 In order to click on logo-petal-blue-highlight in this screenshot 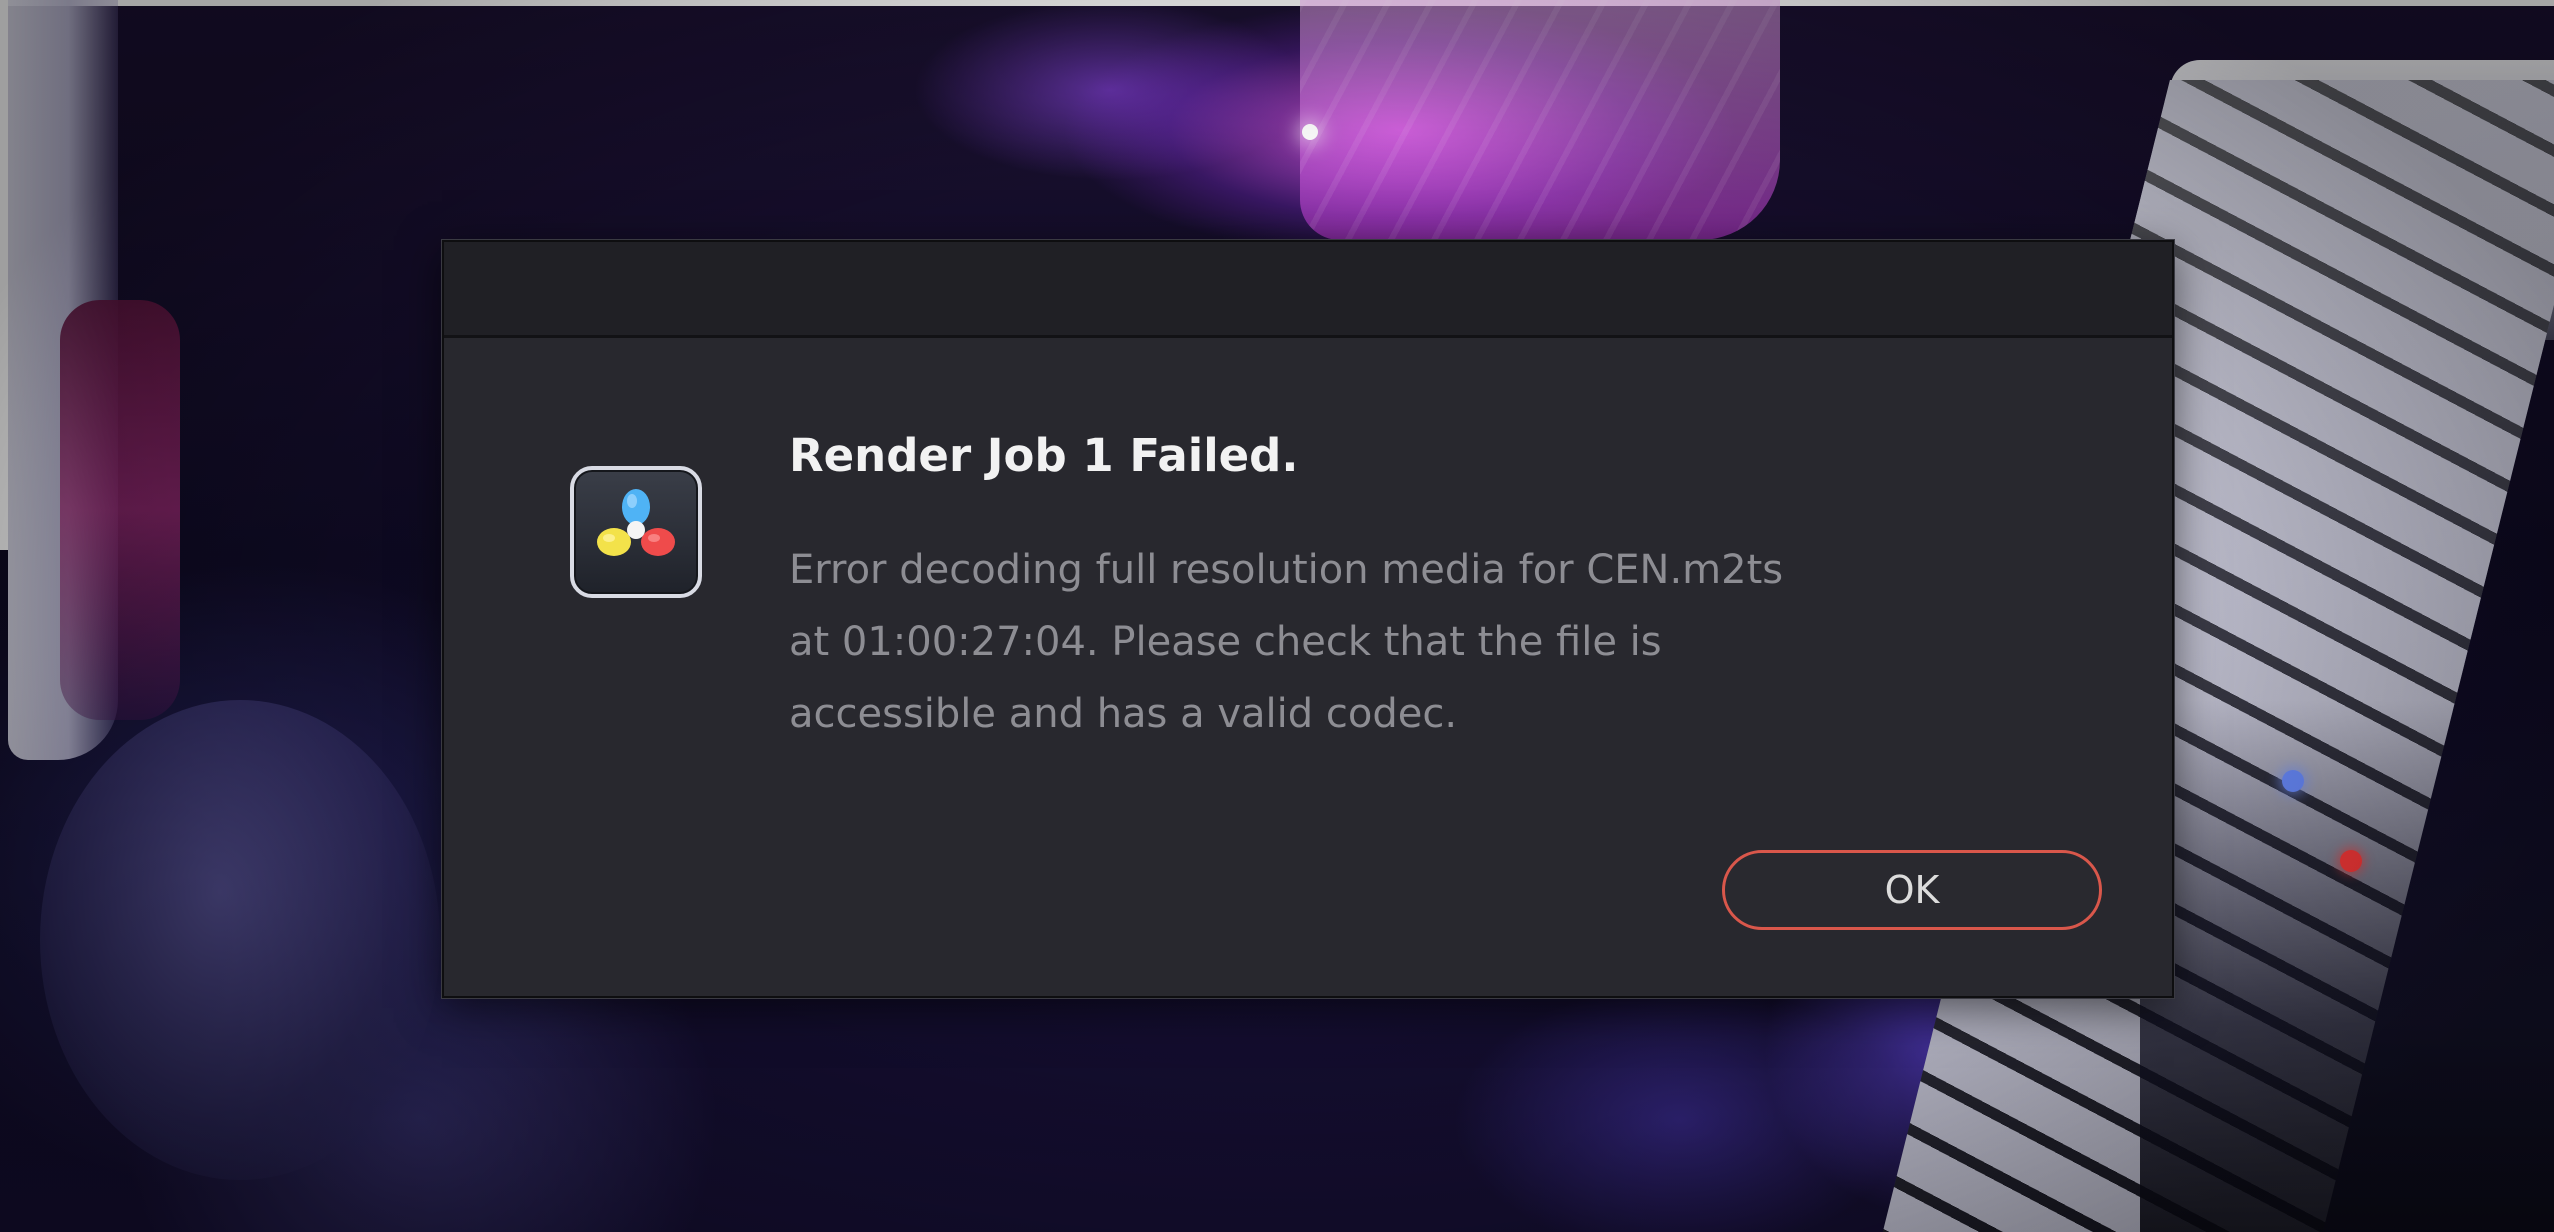, I will do `click(632, 501)`.